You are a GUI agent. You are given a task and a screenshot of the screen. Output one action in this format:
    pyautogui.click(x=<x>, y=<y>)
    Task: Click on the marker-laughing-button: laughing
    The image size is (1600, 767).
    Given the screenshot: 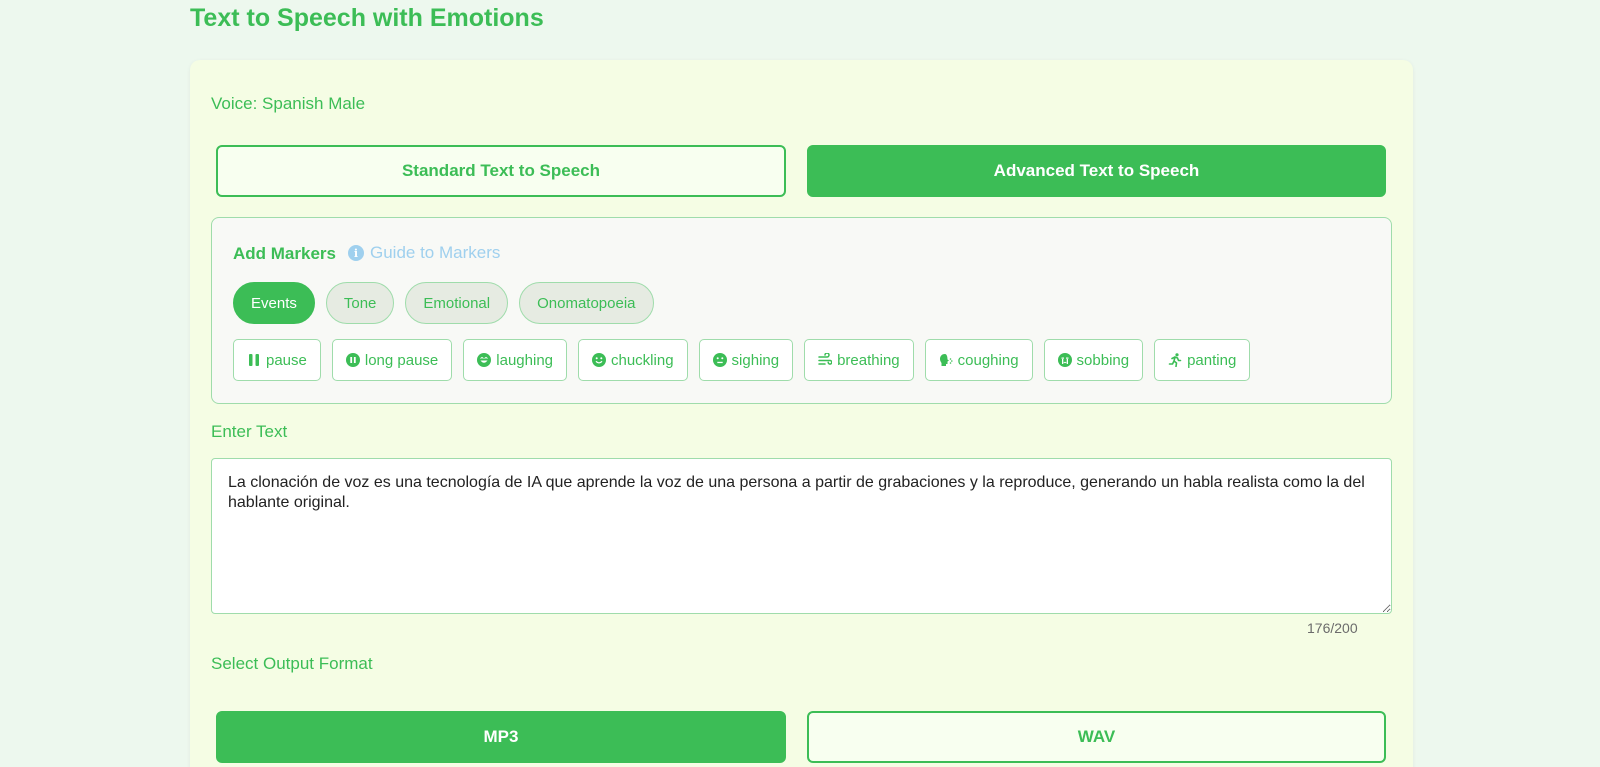 What is the action you would take?
    pyautogui.click(x=515, y=360)
    